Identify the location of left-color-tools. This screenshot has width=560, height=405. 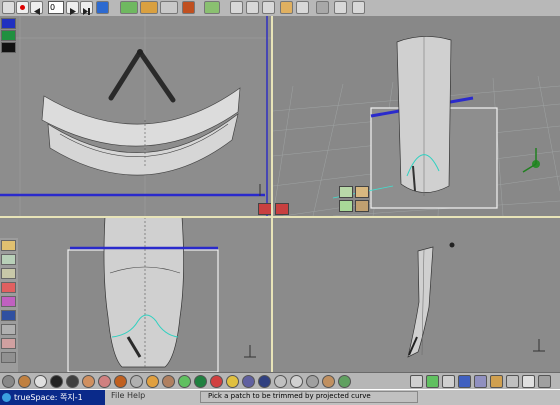
(9, 36).